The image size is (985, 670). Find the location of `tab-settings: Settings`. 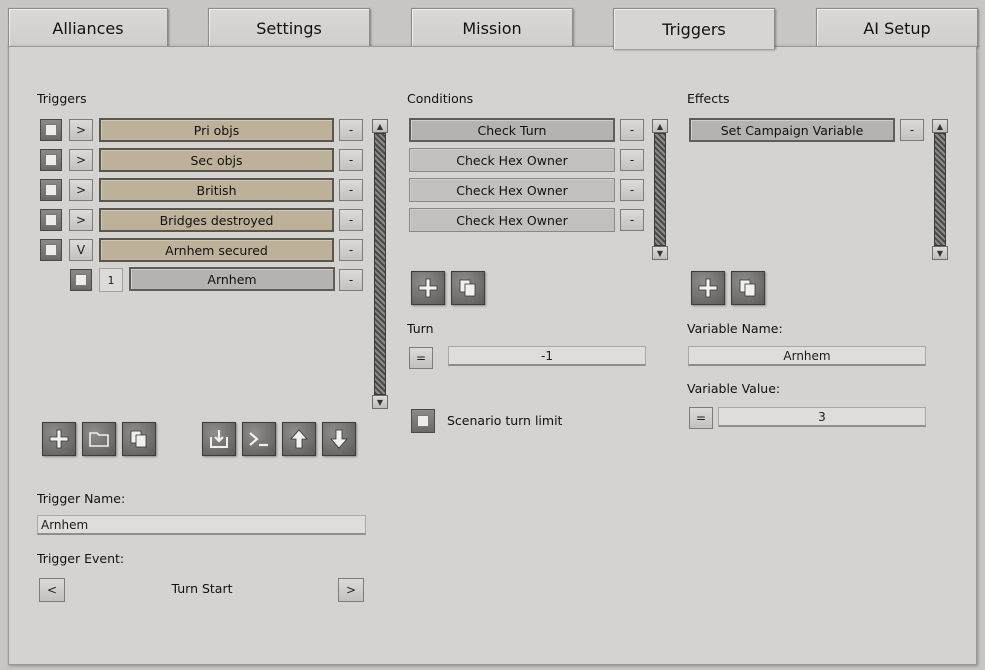

tab-settings: Settings is located at coordinates (289, 27).